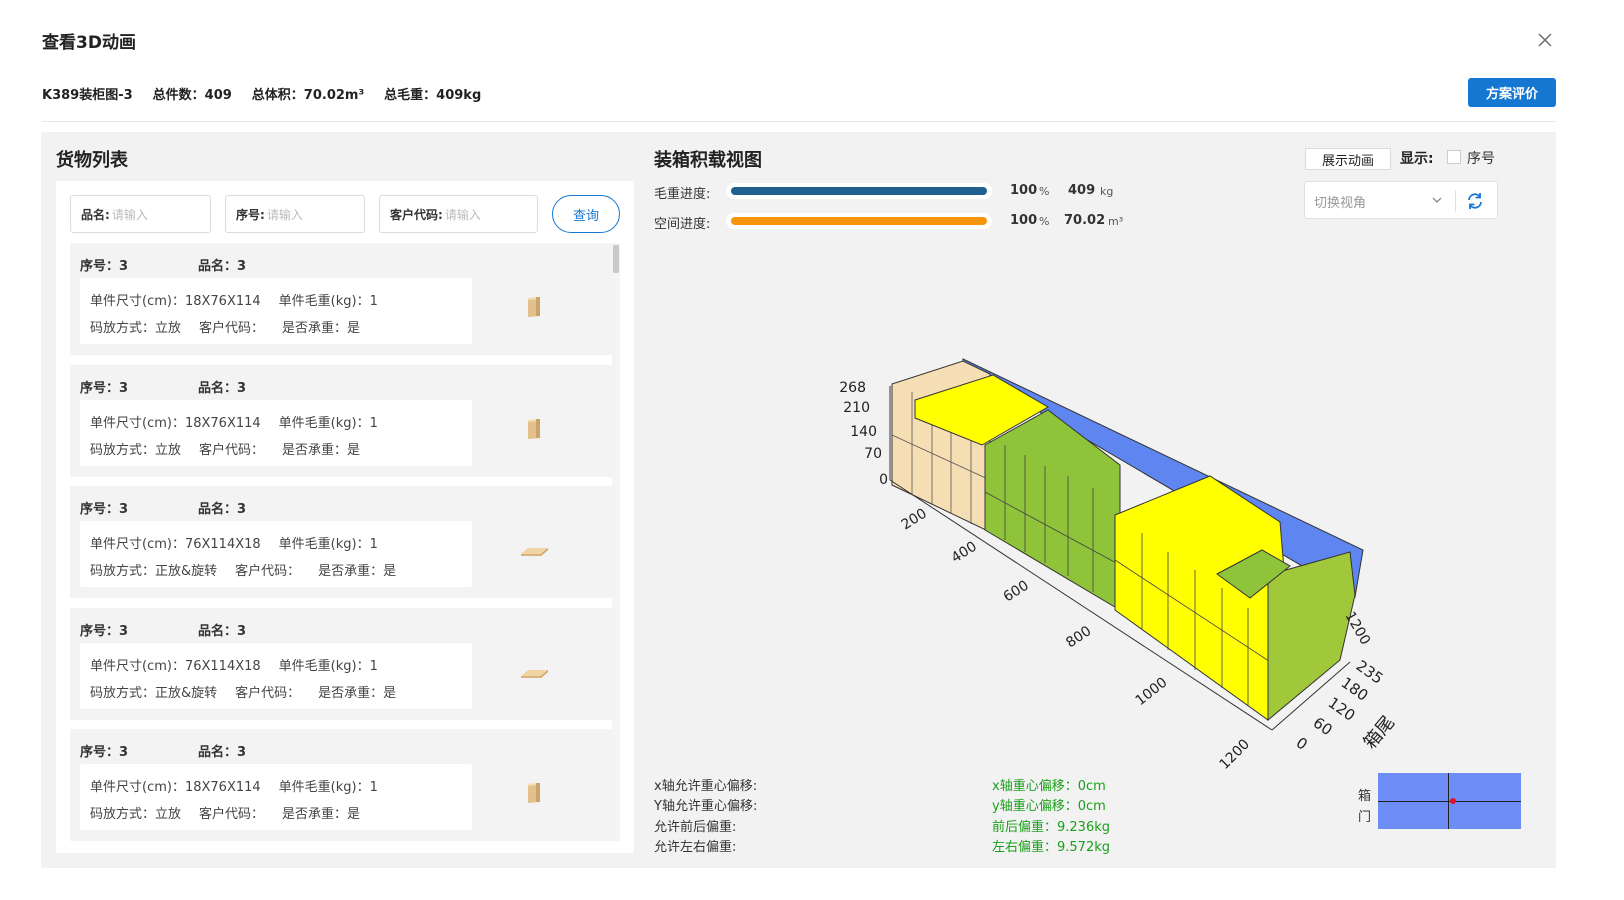 The height and width of the screenshot is (900, 1624). Describe the element at coordinates (1107, 191) in the screenshot. I see `weight-progress-unit: kg` at that location.